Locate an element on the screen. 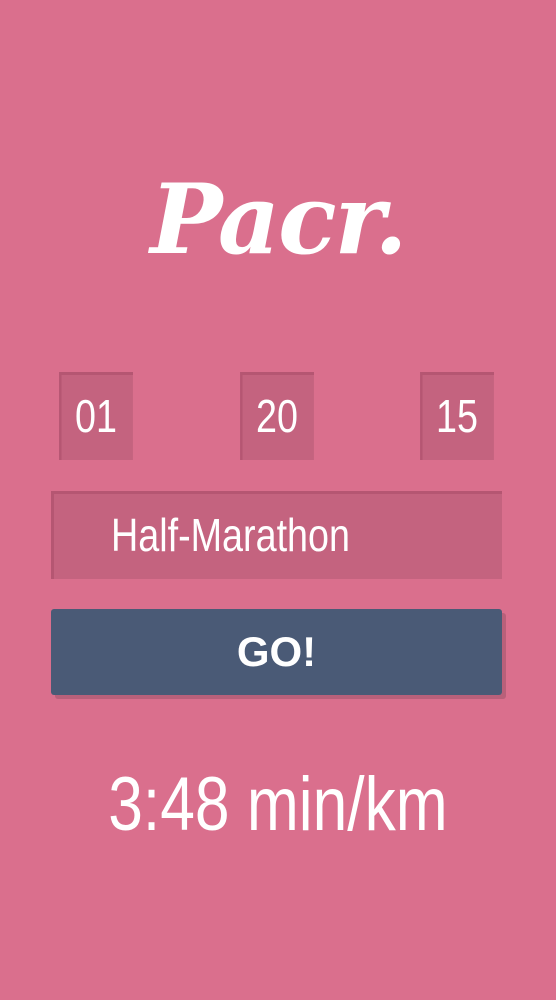  pace-result-text: 3:48 min/km is located at coordinates (278, 804).